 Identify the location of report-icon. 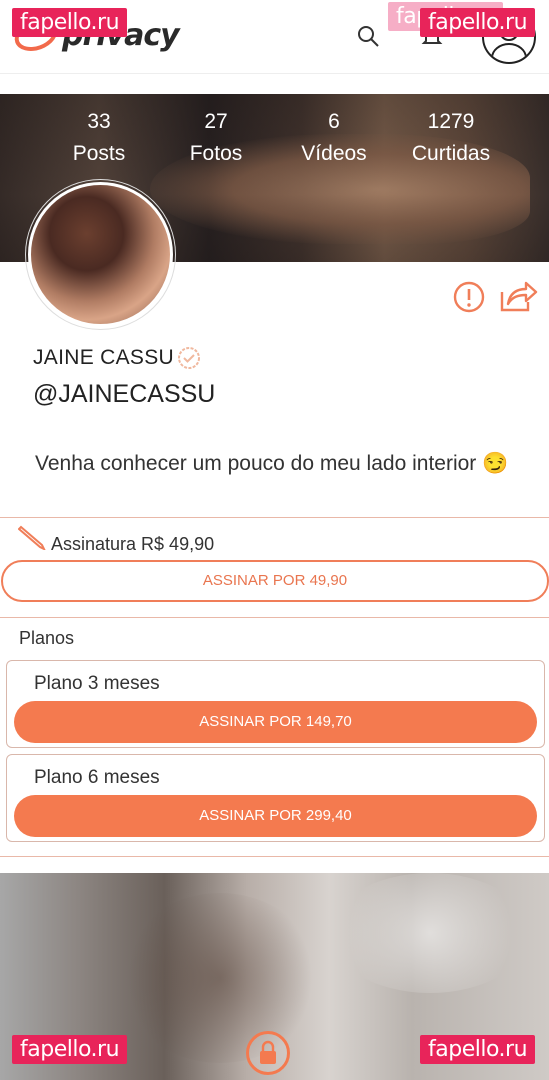
(469, 297).